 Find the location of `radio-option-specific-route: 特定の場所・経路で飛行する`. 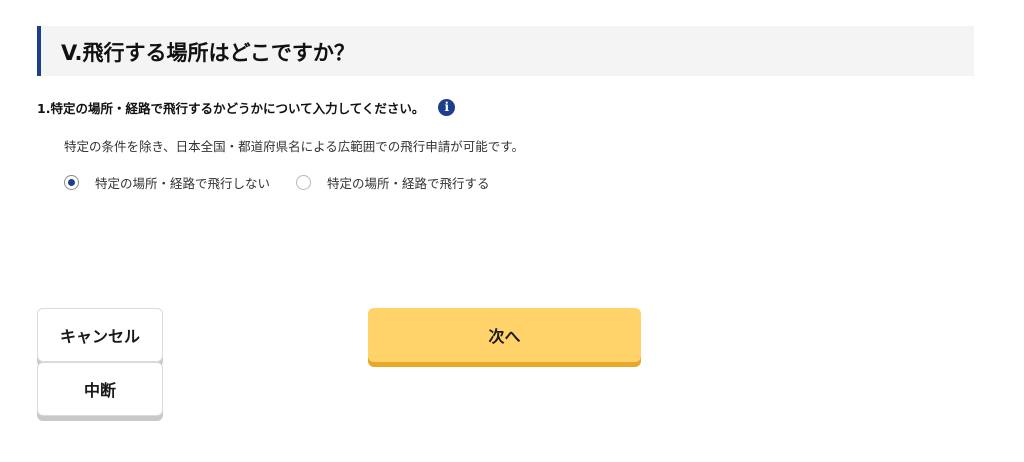

radio-option-specific-route: 特定の場所・経路で飛行する is located at coordinates (393, 182).